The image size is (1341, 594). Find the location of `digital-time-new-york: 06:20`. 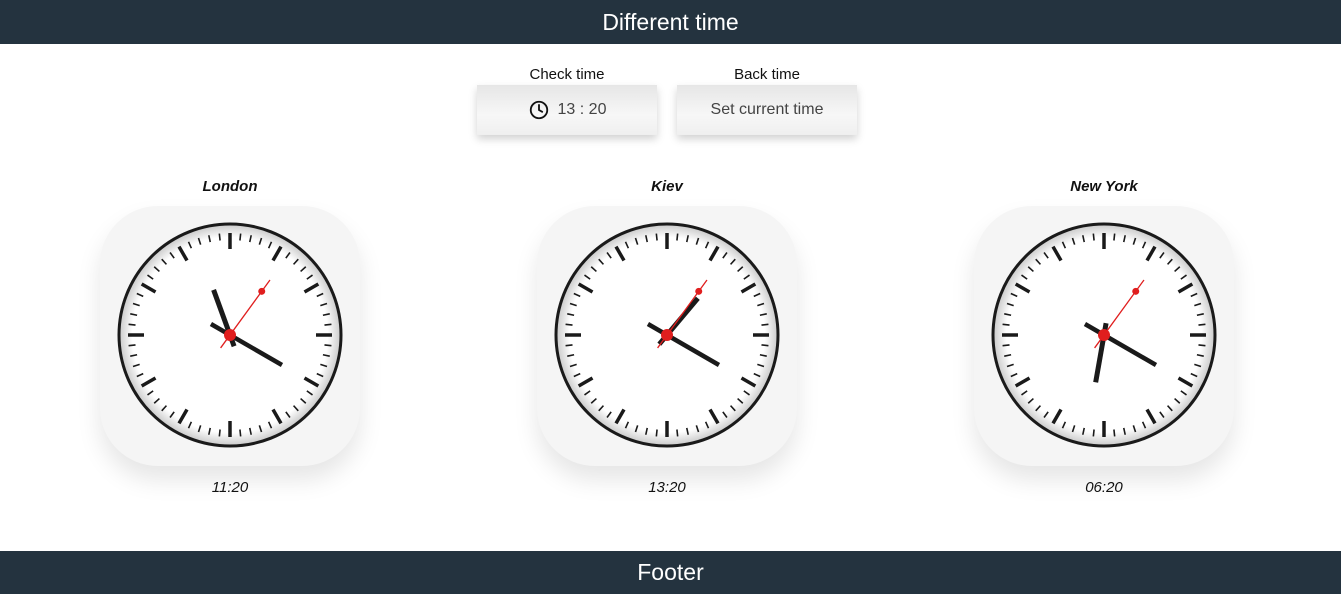

digital-time-new-york: 06:20 is located at coordinates (1104, 487).